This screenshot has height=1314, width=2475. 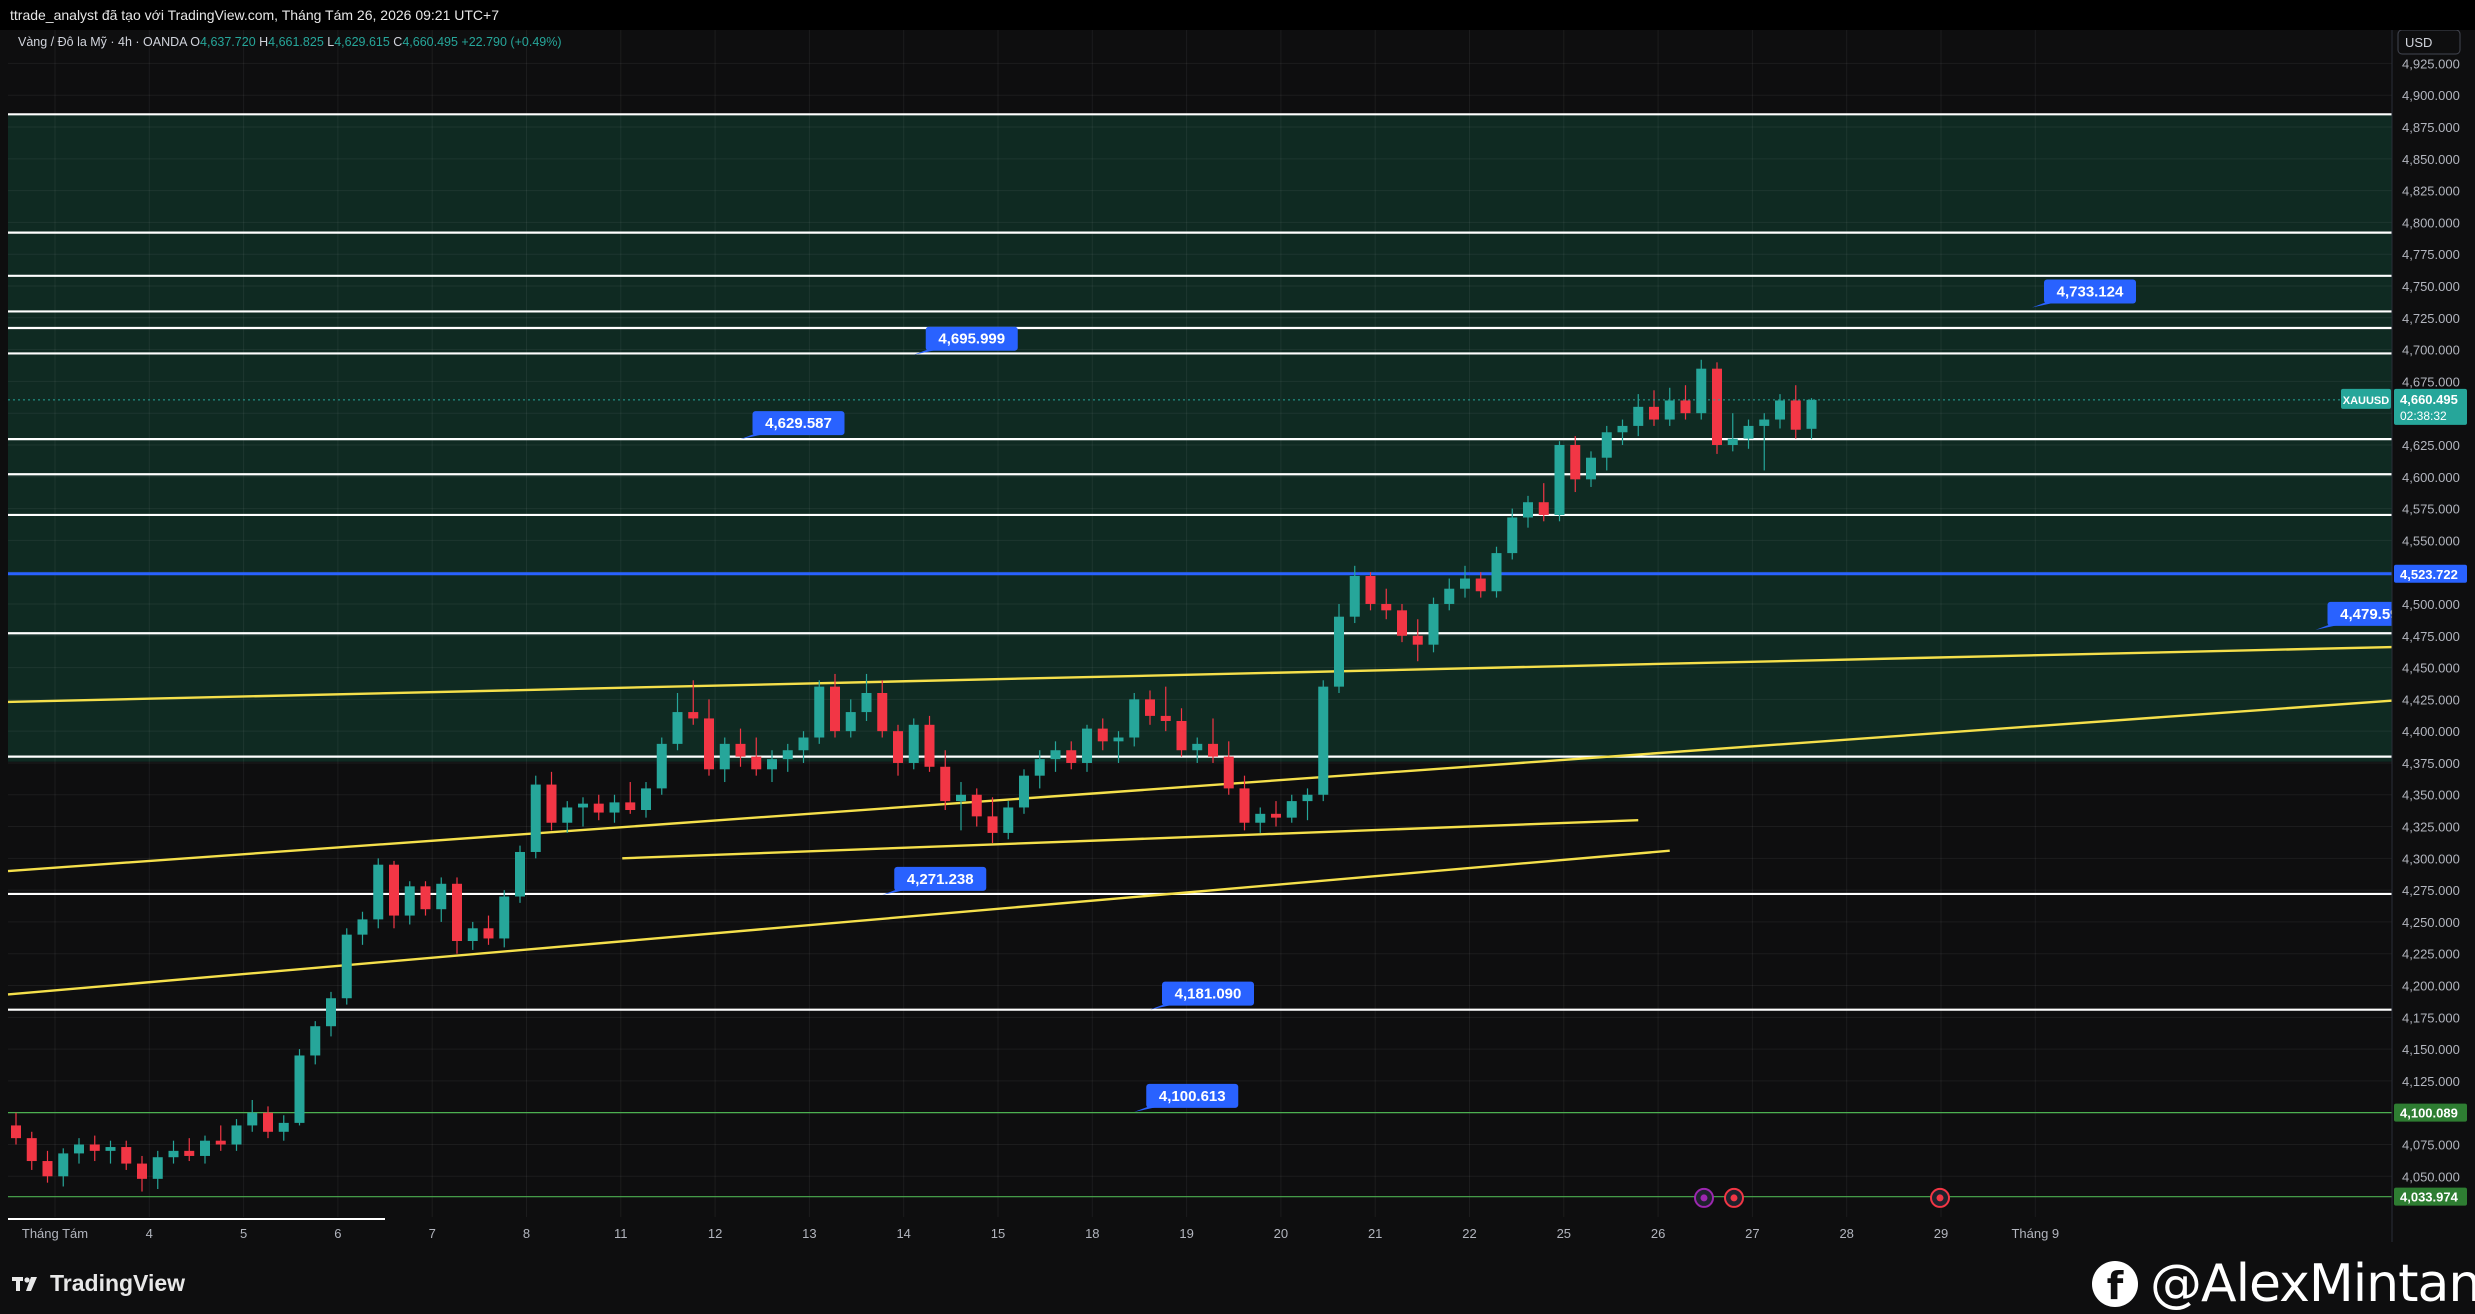 What do you see at coordinates (2431, 636) in the screenshot?
I see `y-axis-tick-label: 4,475.000` at bounding box center [2431, 636].